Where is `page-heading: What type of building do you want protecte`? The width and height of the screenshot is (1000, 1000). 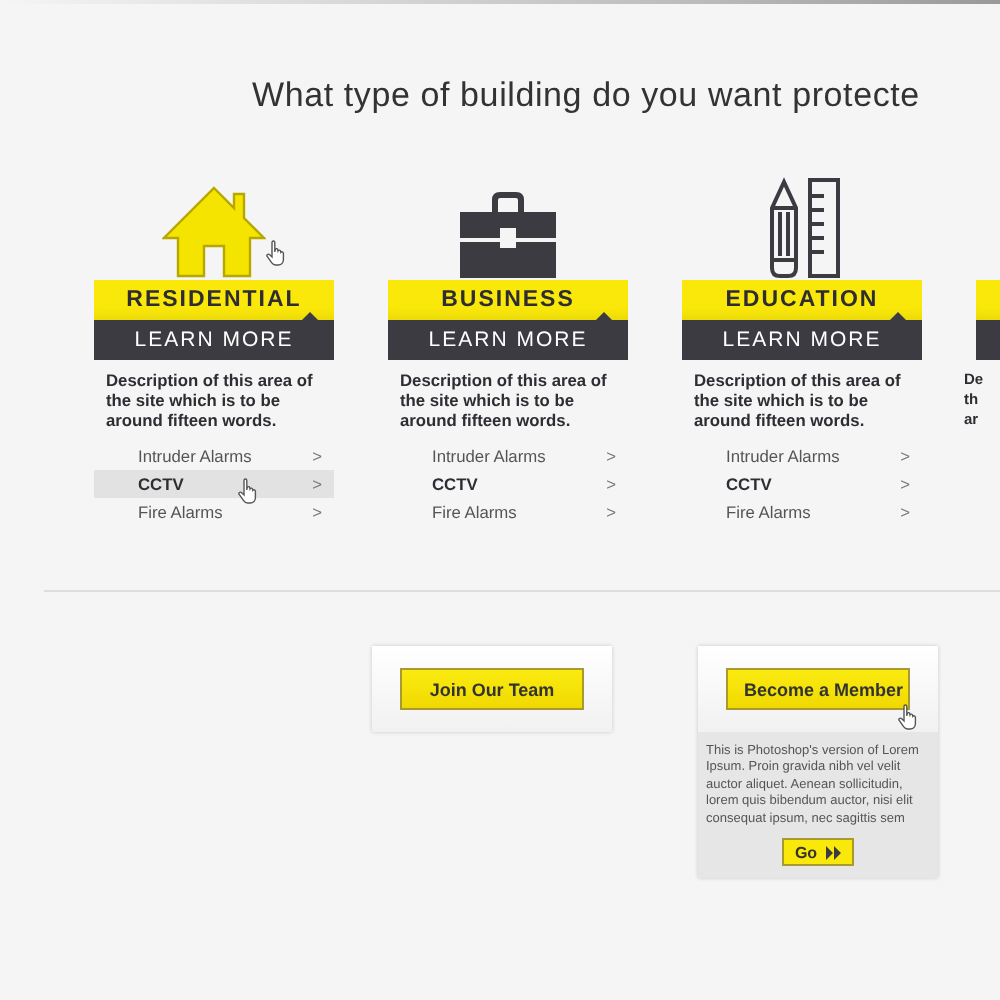 page-heading: What type of building do you want protecte is located at coordinates (586, 96).